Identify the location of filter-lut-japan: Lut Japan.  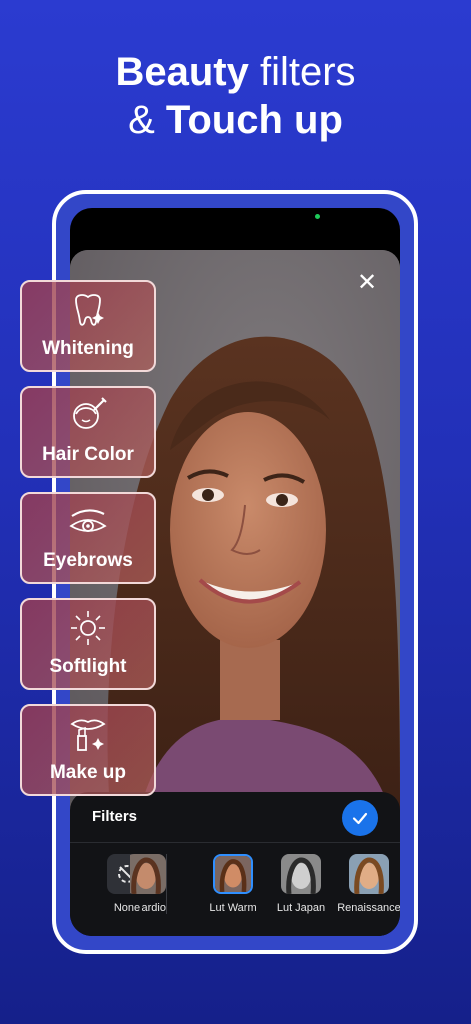
(301, 884).